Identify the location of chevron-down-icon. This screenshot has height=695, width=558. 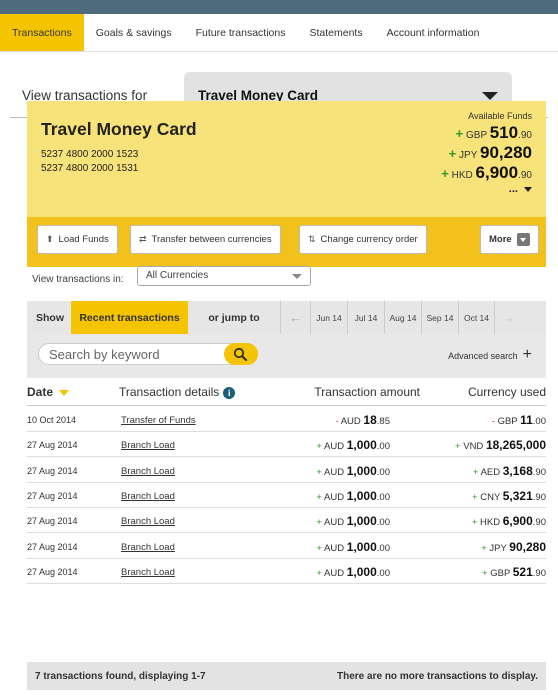
(297, 276).